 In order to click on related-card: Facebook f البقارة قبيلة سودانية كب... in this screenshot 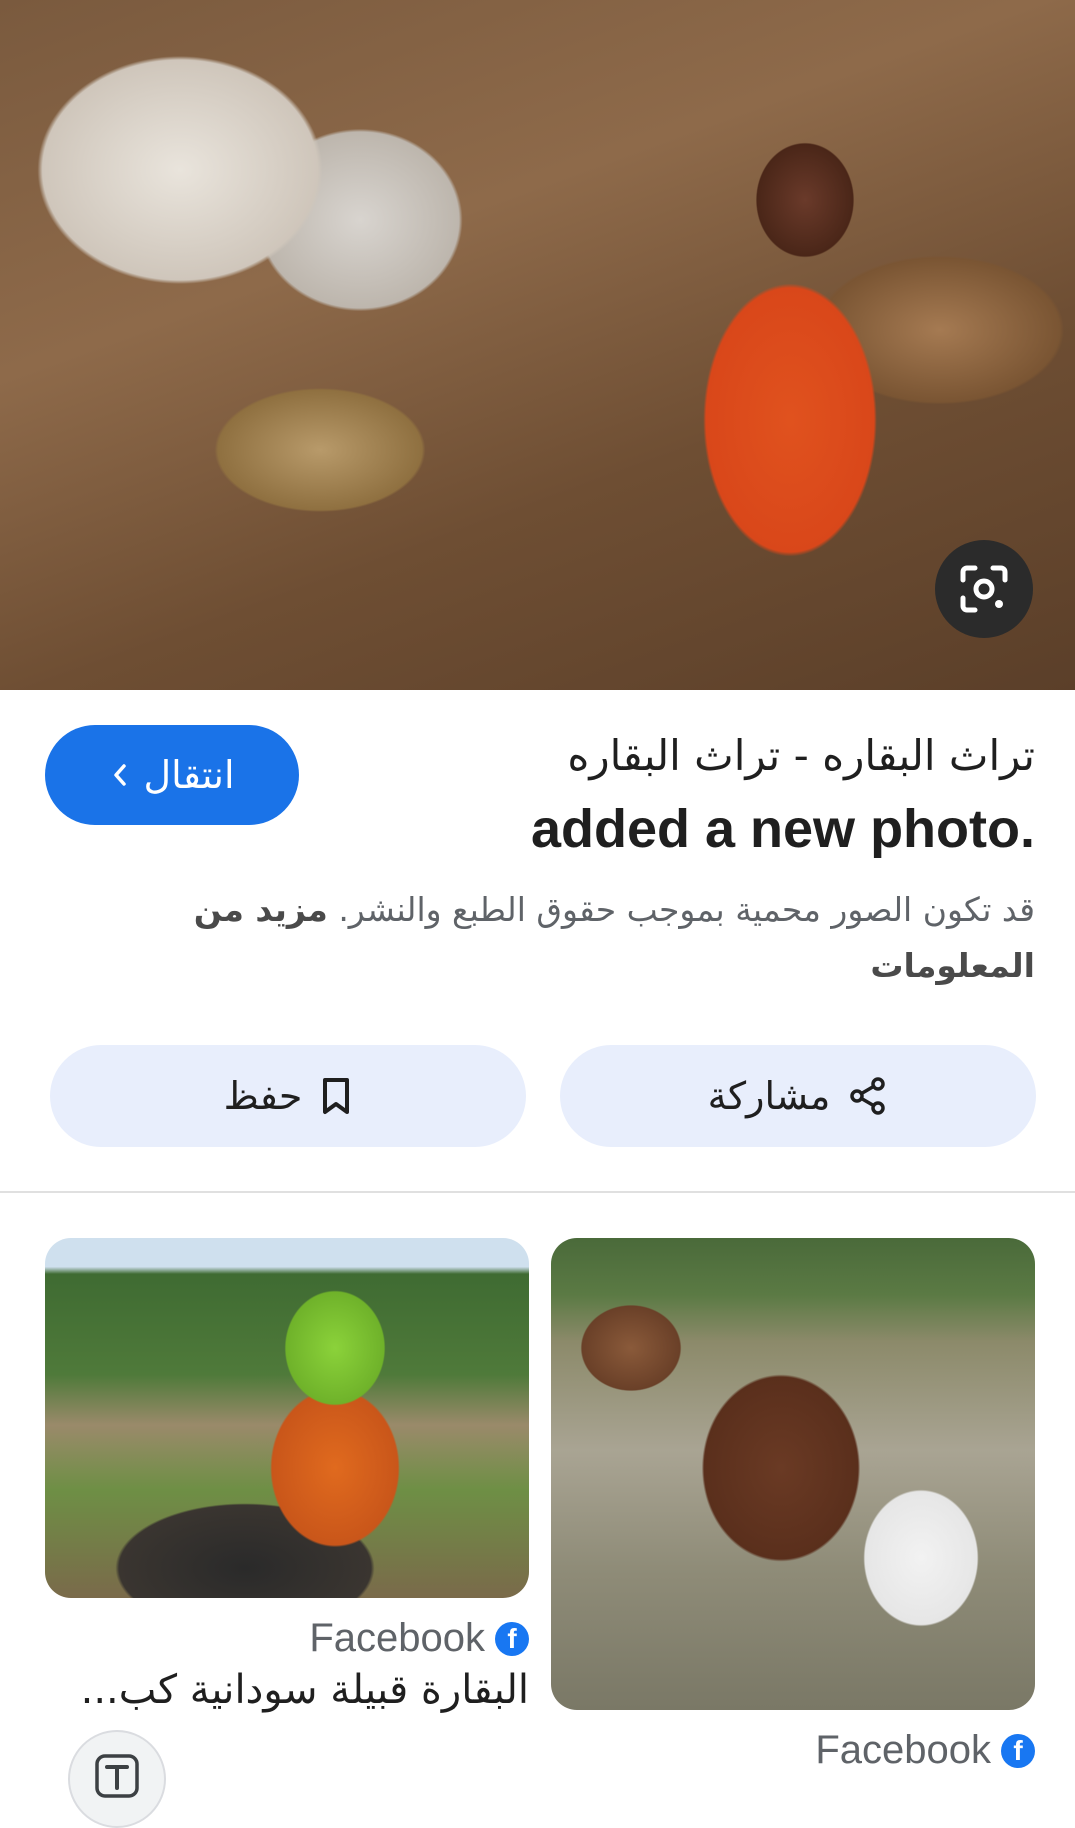, I will do `click(287, 1475)`.